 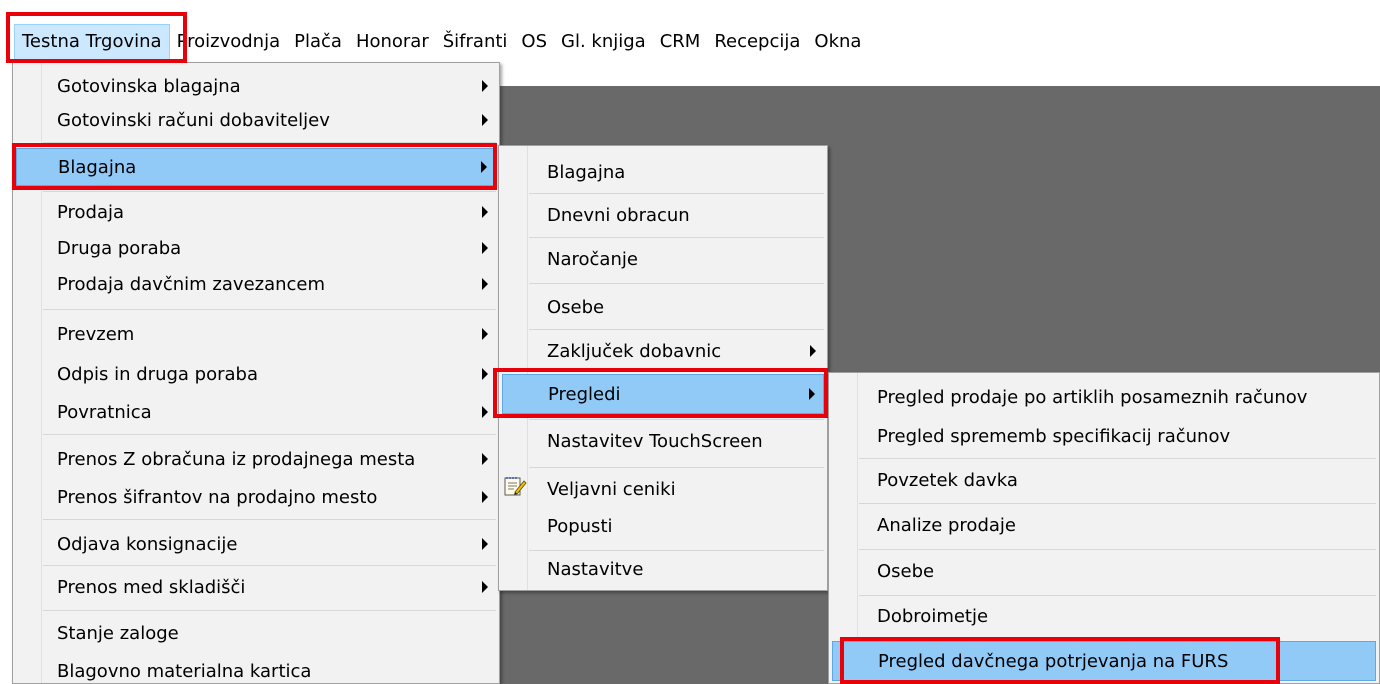 I want to click on submenu-item-veljavni-ceniki: Veljavni ceniki, so click(x=663, y=489).